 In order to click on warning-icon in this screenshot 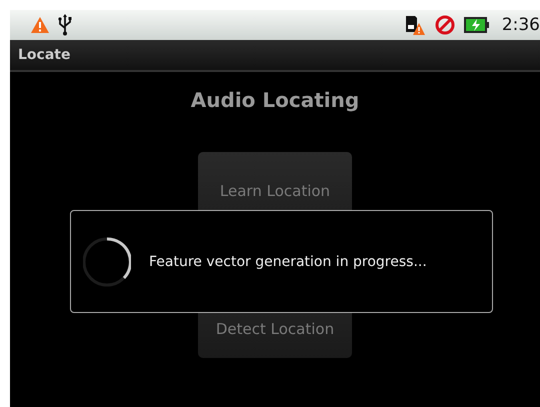, I will do `click(40, 25)`.